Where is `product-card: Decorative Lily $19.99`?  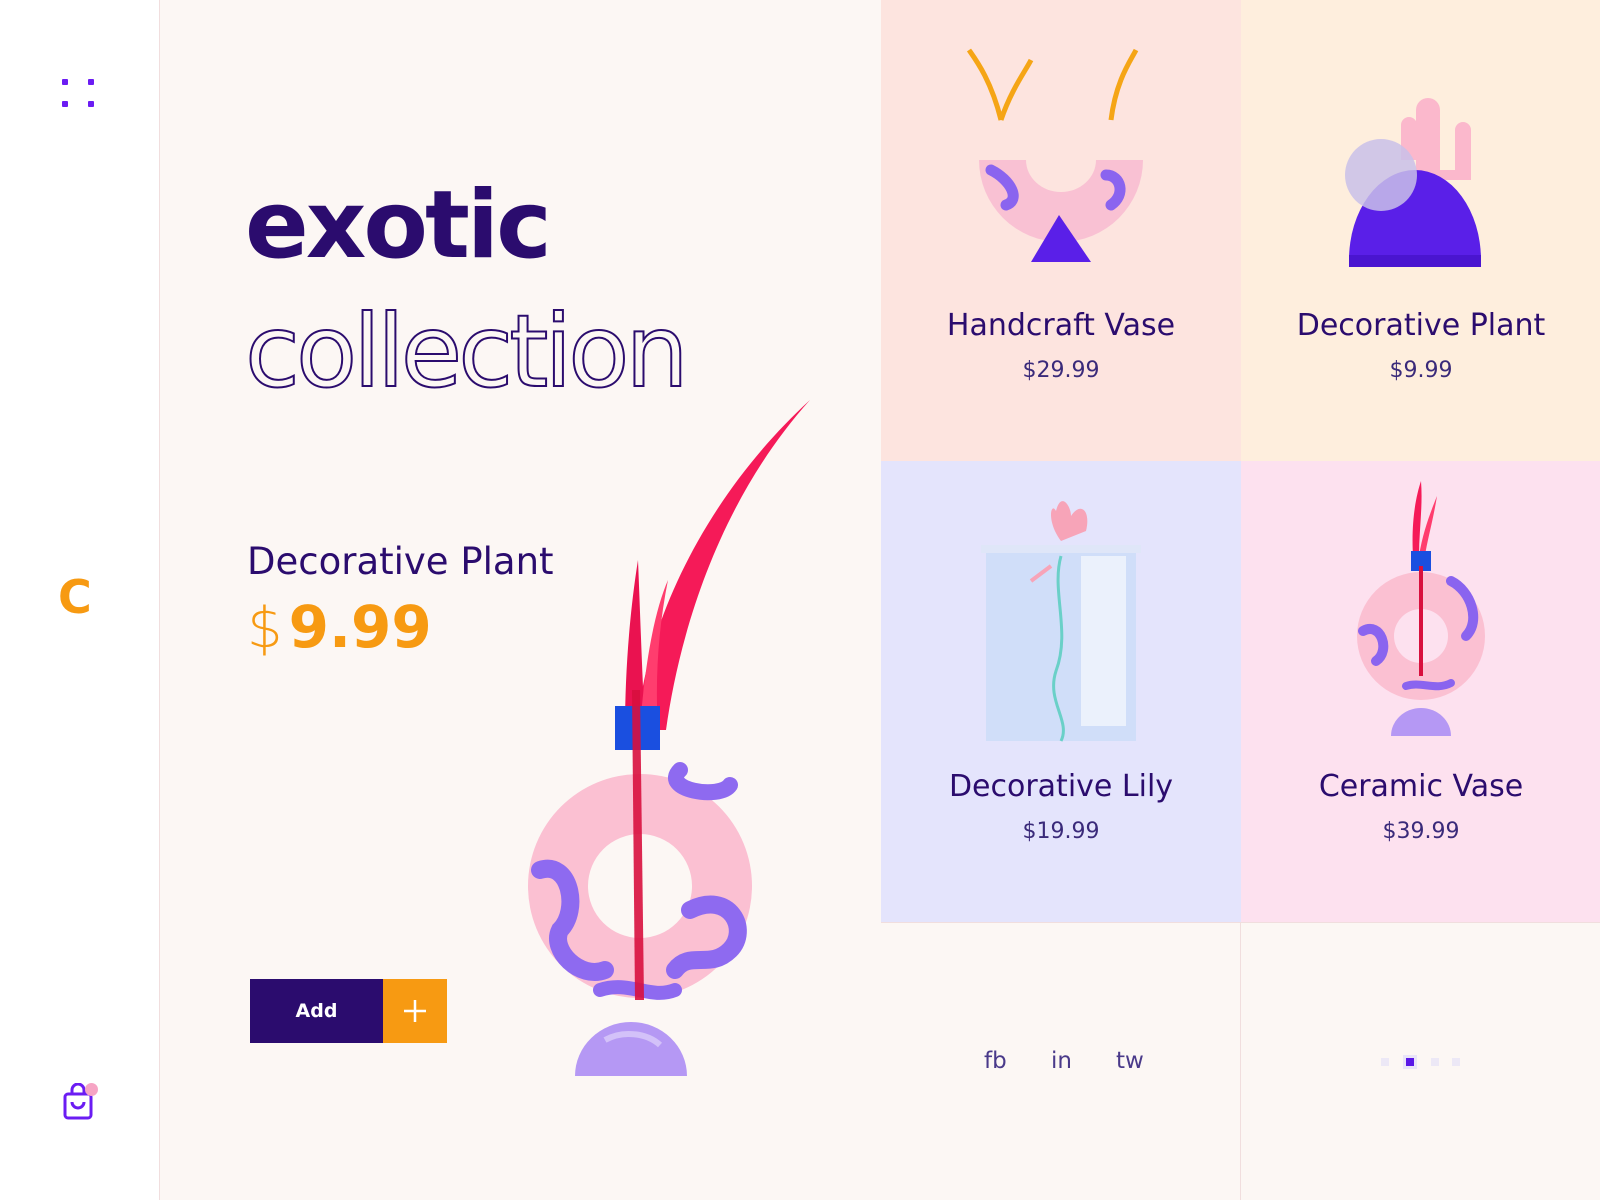
product-card: Decorative Lily $19.99 is located at coordinates (1061, 691).